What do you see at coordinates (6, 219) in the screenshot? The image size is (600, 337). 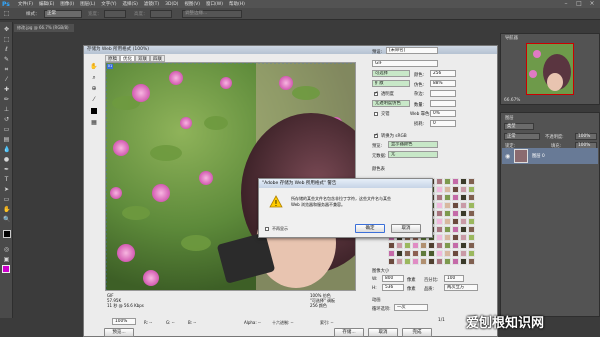 I see `zoom-tool-icon: 🔍` at bounding box center [6, 219].